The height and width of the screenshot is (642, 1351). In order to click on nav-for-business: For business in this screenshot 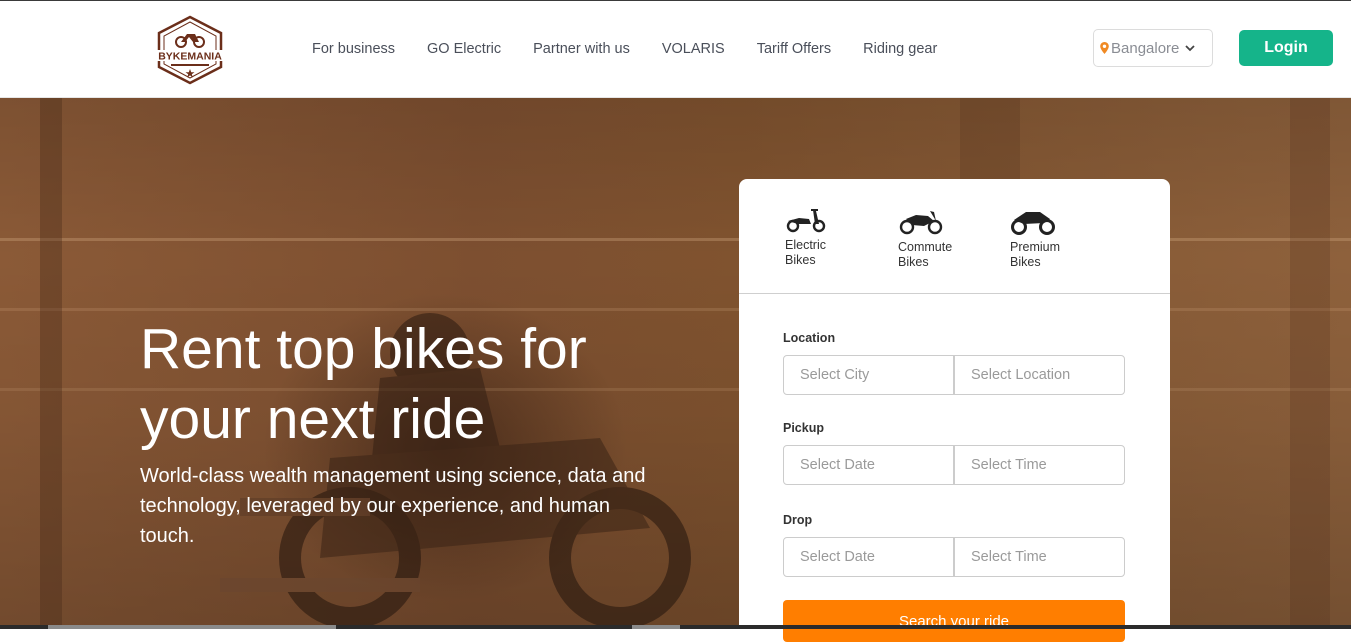, I will do `click(353, 49)`.